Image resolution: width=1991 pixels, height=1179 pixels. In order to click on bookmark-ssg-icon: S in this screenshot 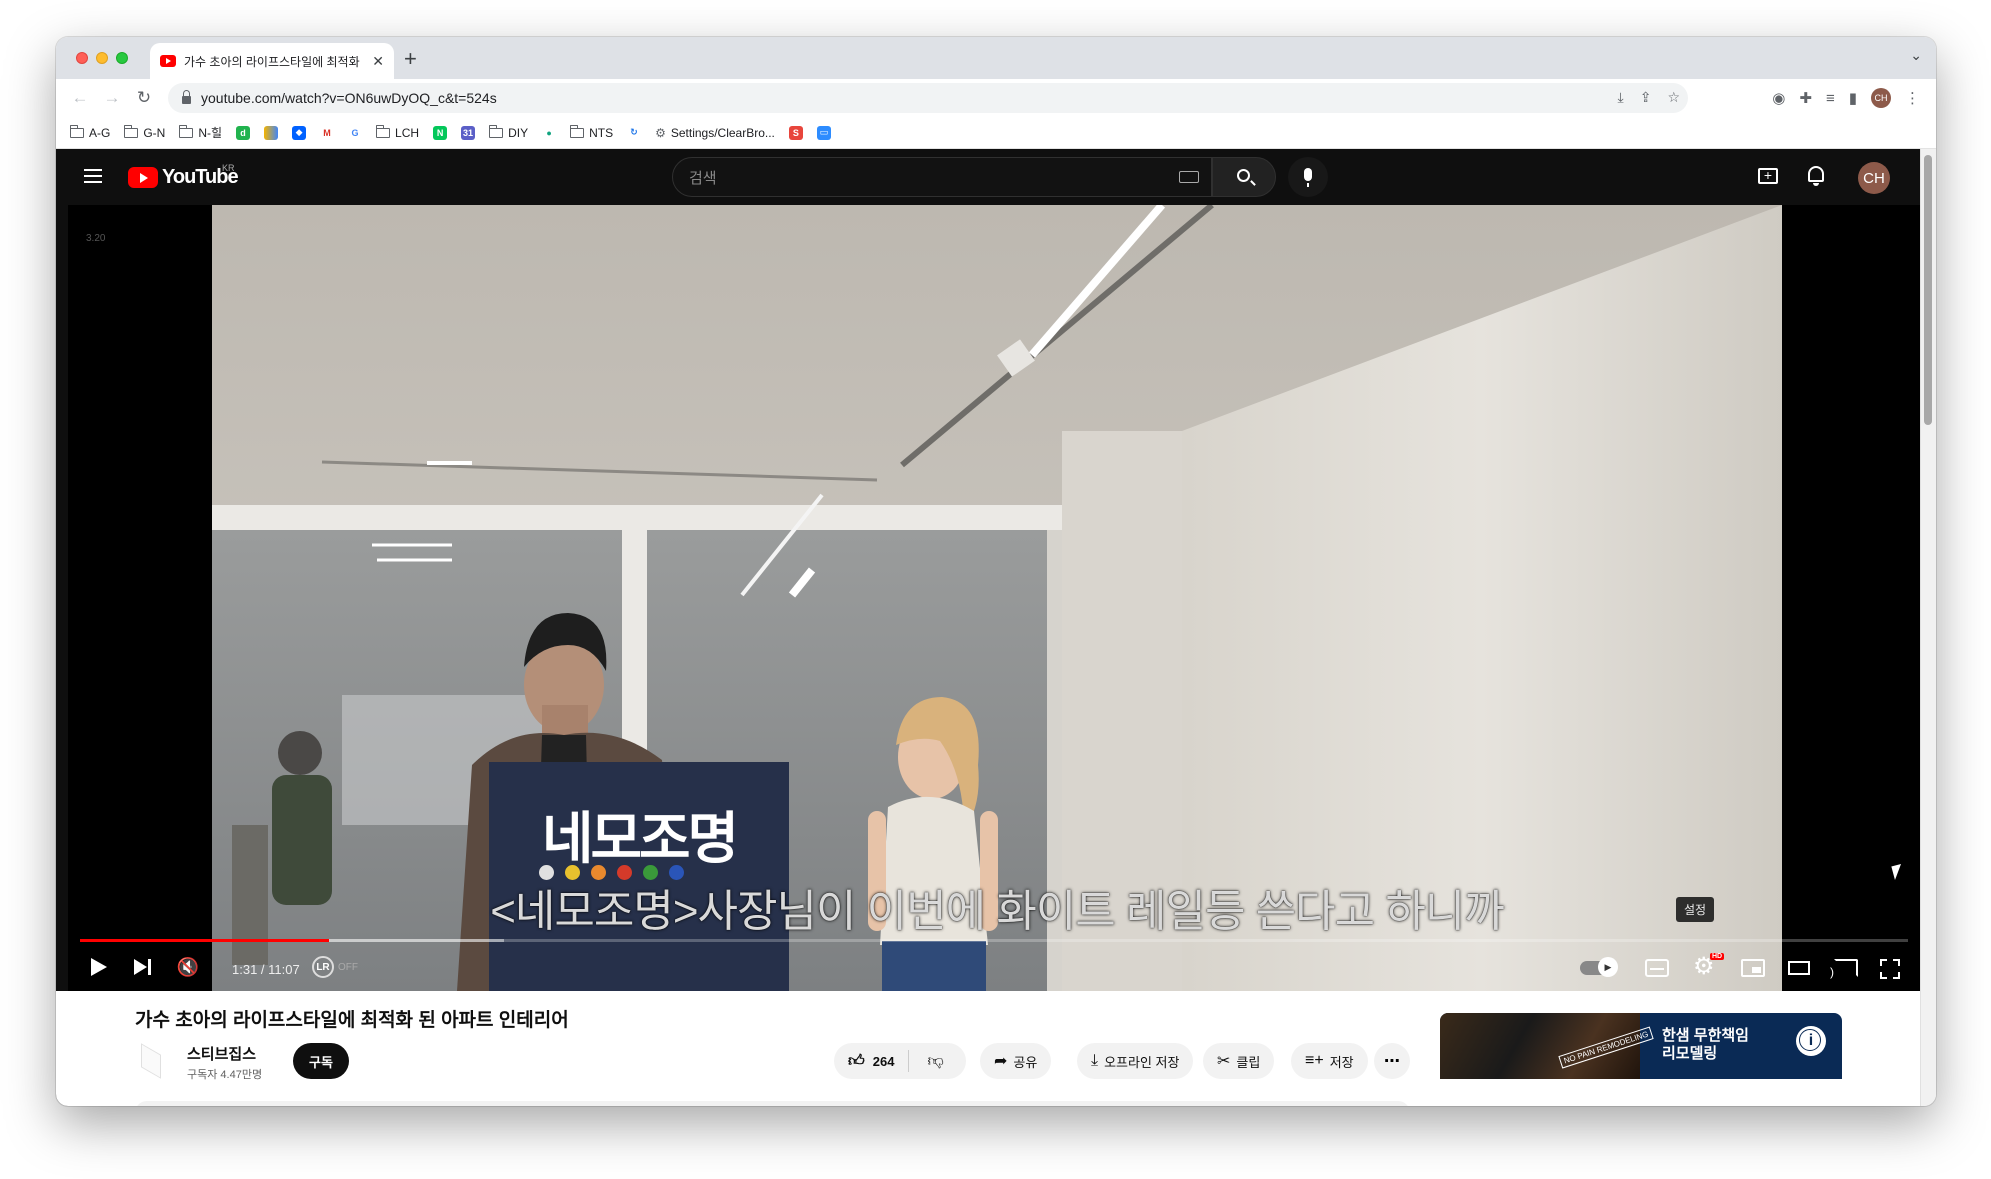, I will do `click(795, 132)`.